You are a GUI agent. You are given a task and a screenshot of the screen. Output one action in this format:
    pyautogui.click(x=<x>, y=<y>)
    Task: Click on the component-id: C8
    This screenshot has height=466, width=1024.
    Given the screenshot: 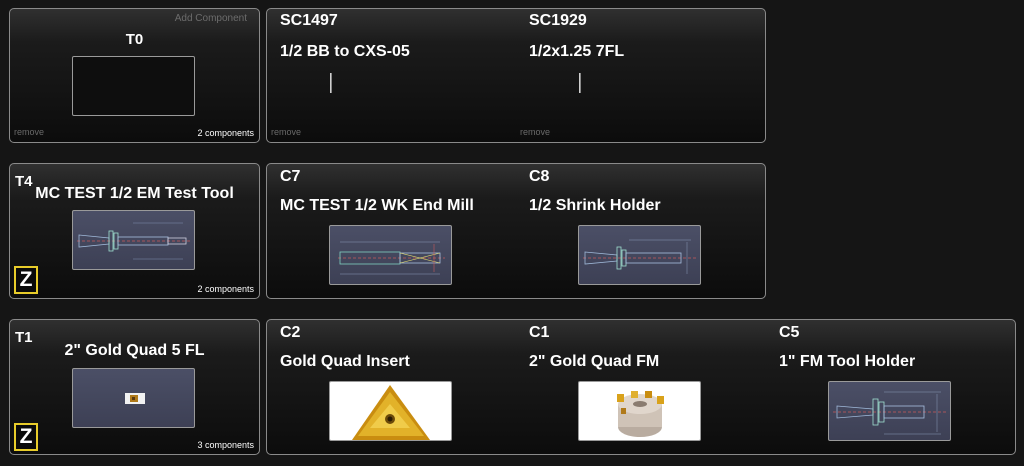 What is the action you would take?
    pyautogui.click(x=539, y=176)
    